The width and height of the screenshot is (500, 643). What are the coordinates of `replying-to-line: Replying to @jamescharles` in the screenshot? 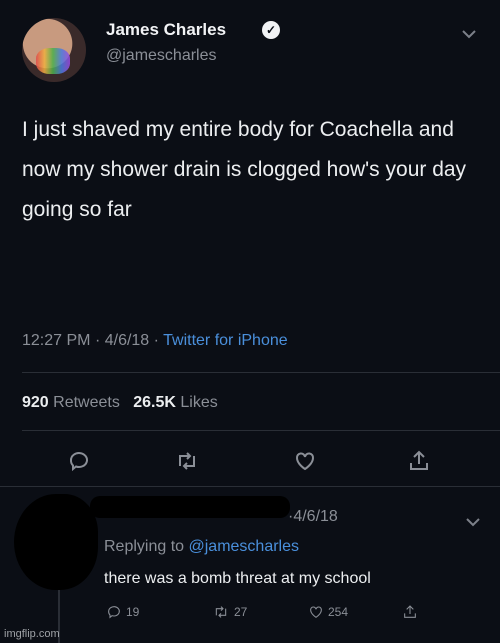 It's located at (201, 547).